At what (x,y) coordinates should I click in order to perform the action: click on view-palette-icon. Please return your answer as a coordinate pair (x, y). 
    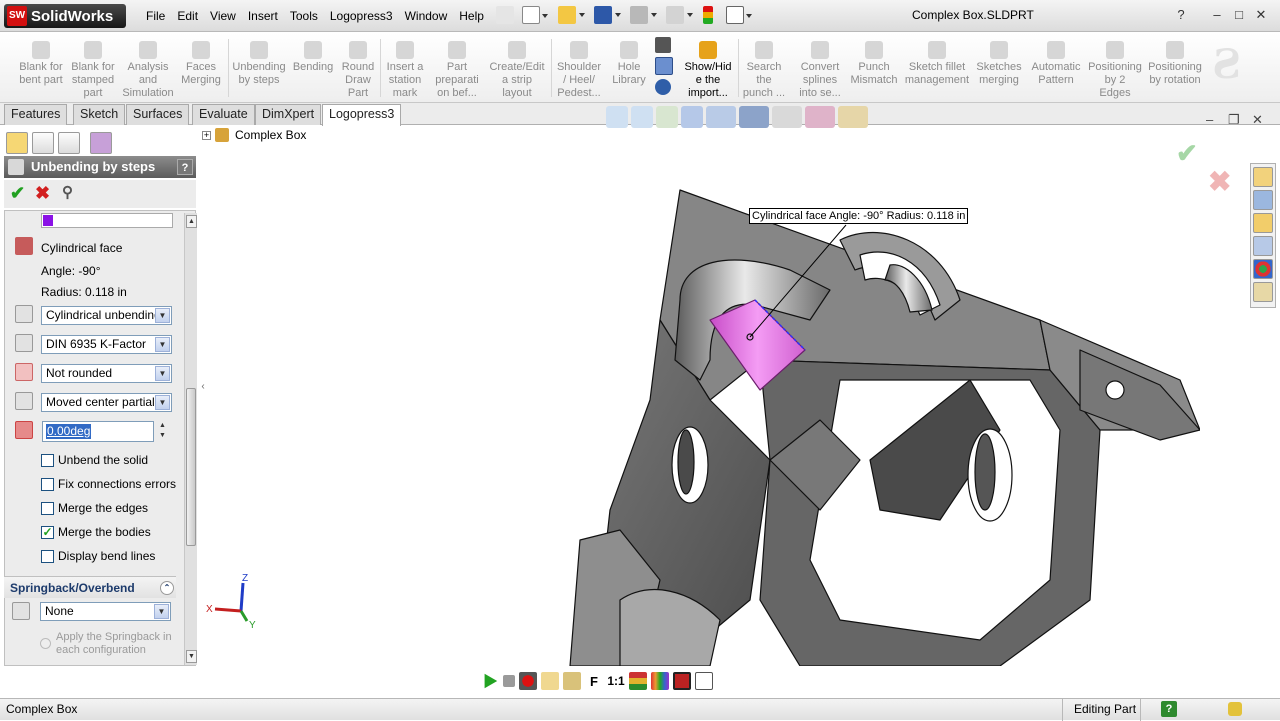
    Looking at the image, I should click on (1263, 246).